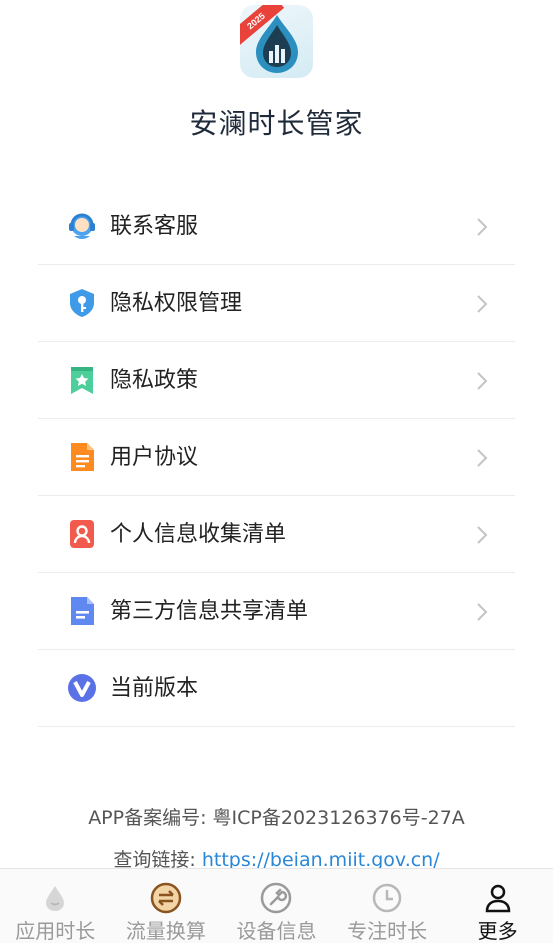 This screenshot has width=553, height=943. What do you see at coordinates (82, 303) in the screenshot?
I see `shield-key-icon` at bounding box center [82, 303].